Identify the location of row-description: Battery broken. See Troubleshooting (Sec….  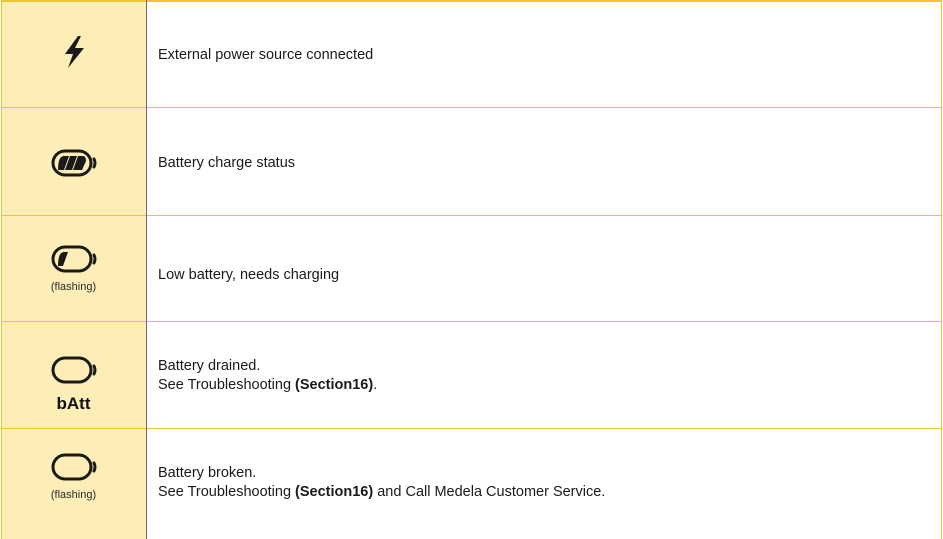
(381, 483).